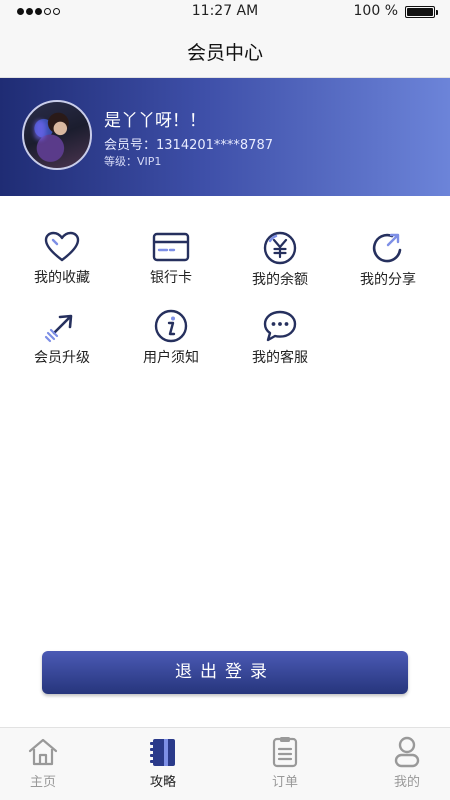 Image resolution: width=450 pixels, height=800 pixels. What do you see at coordinates (171, 326) in the screenshot?
I see `info-icon` at bounding box center [171, 326].